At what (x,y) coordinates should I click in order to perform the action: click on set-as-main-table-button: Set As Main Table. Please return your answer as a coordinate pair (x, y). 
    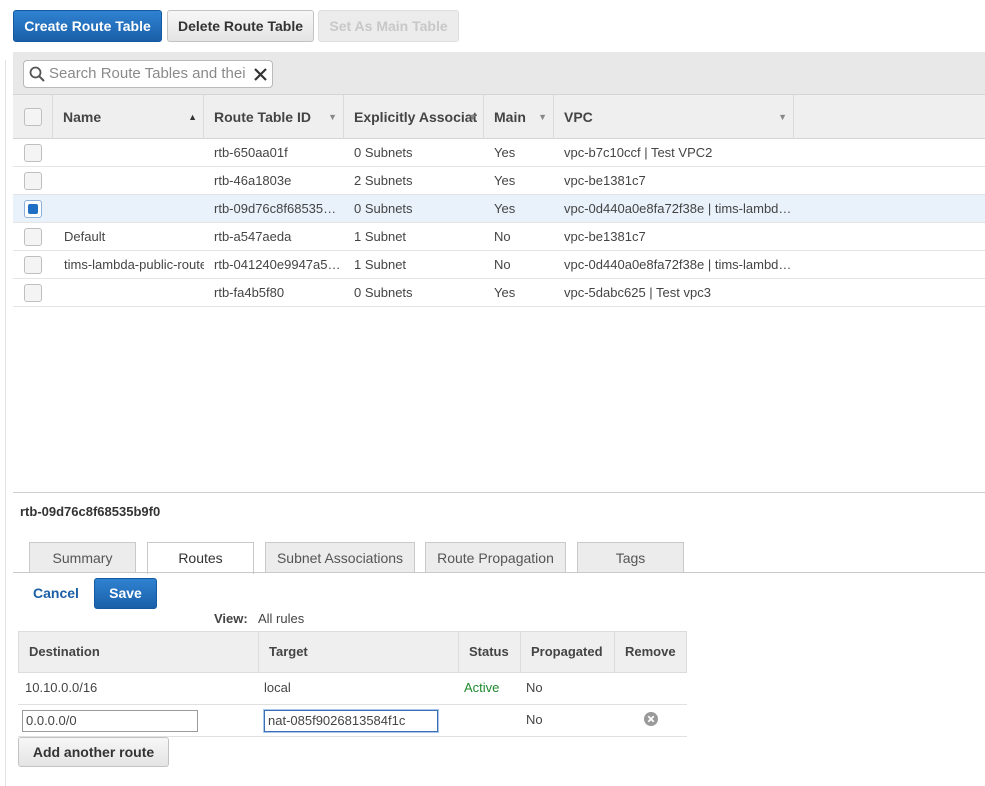
    Looking at the image, I should click on (388, 26).